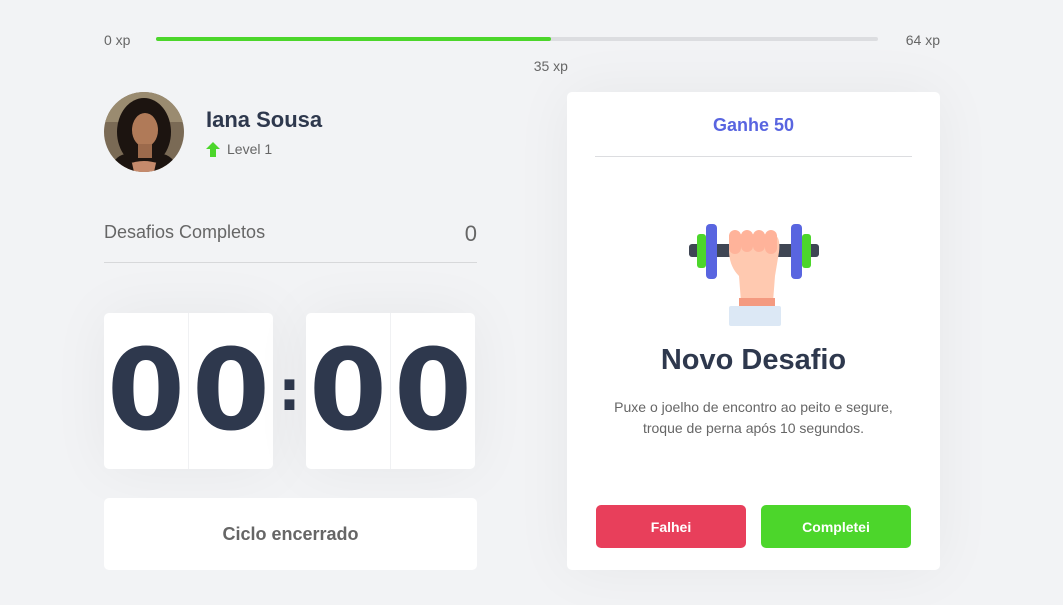 The image size is (1063, 605). What do you see at coordinates (753, 526) in the screenshot?
I see `challenge-actions: Falhei Completei` at bounding box center [753, 526].